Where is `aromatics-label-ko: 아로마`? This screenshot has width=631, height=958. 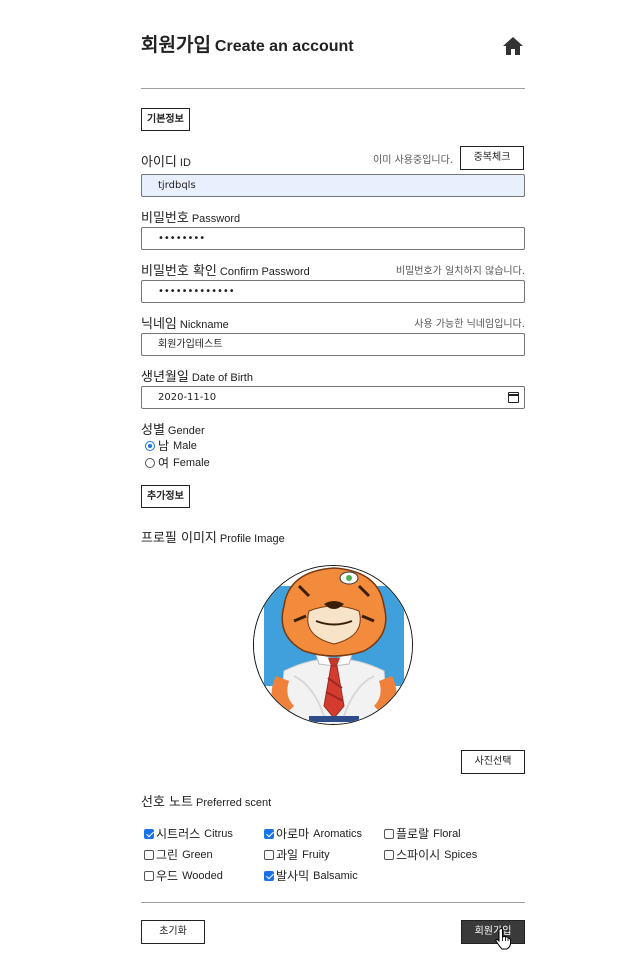 aromatics-label-ko: 아로마 is located at coordinates (293, 834).